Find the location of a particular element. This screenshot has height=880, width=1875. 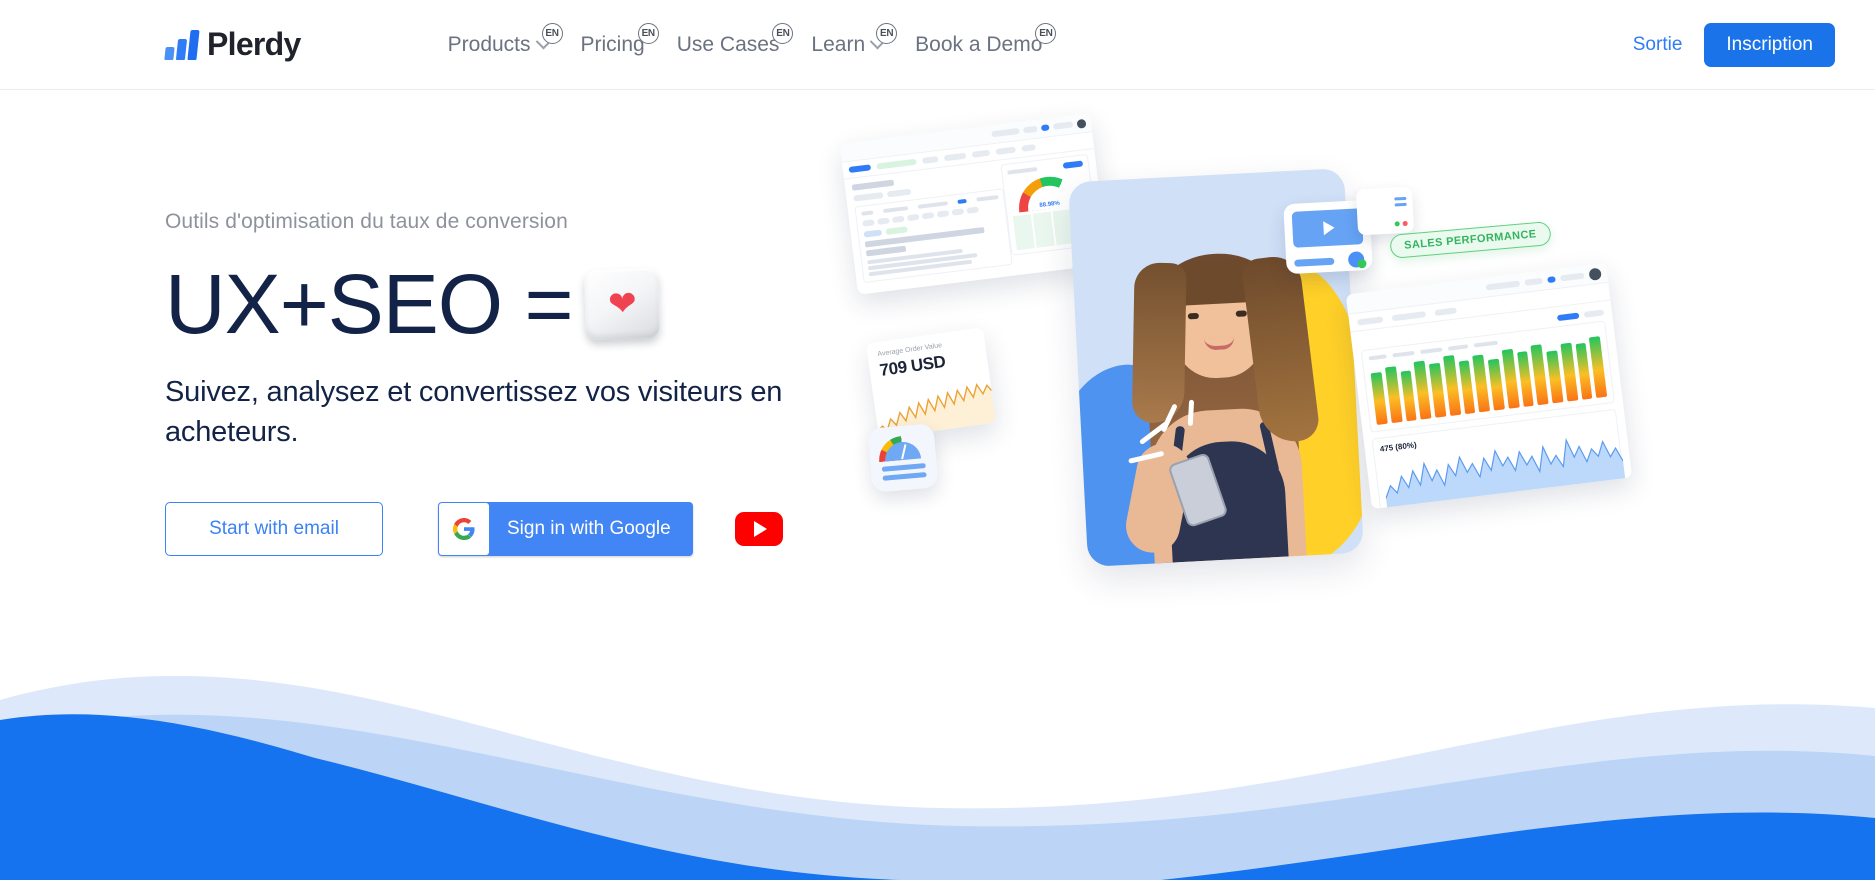

nav-item-pricing: Pricing EN is located at coordinates (613, 39).